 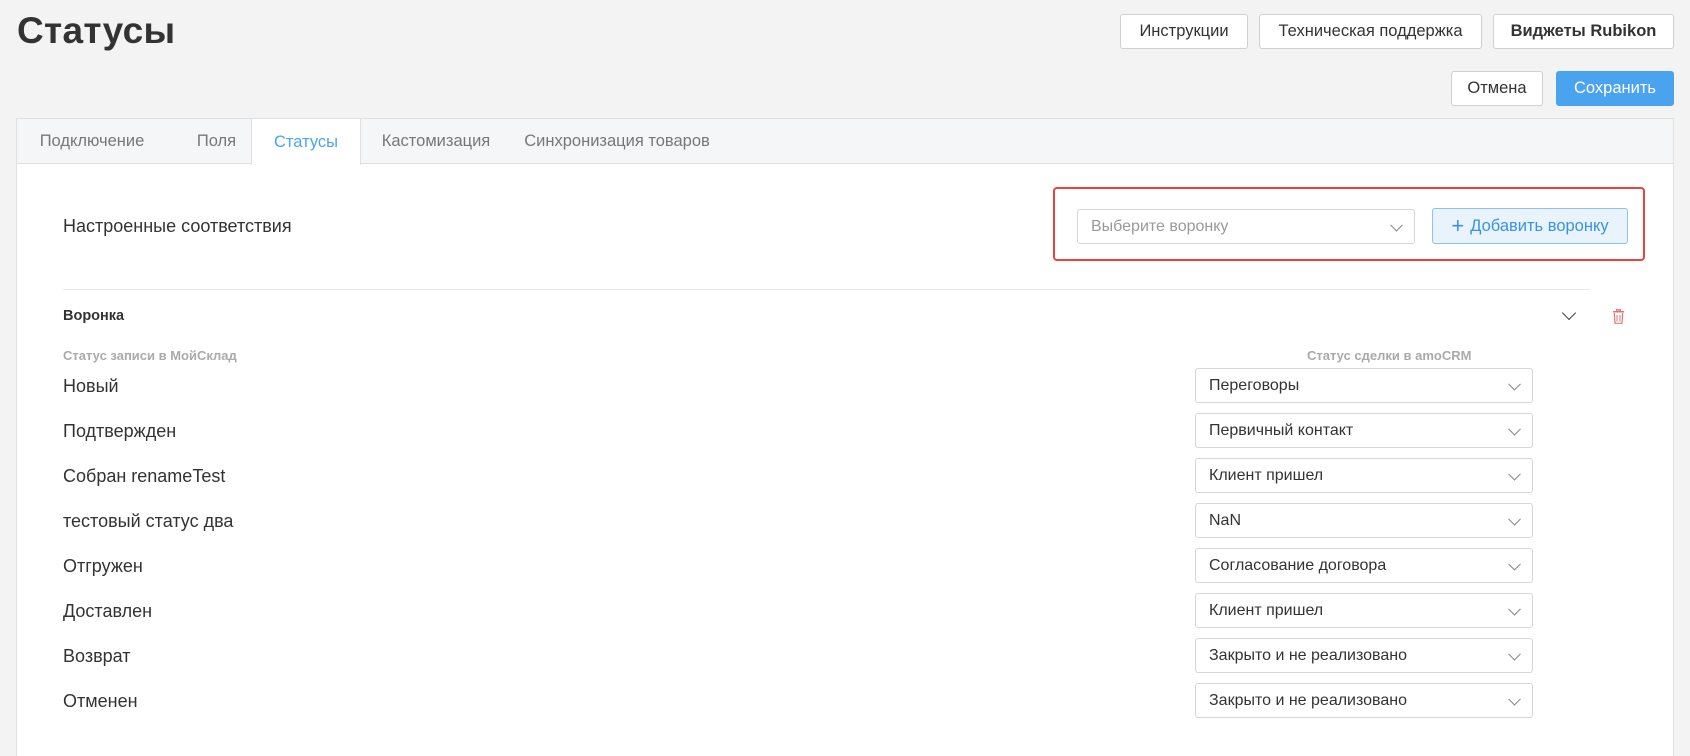 What do you see at coordinates (97, 656) in the screenshot?
I see `status-label: Возврат` at bounding box center [97, 656].